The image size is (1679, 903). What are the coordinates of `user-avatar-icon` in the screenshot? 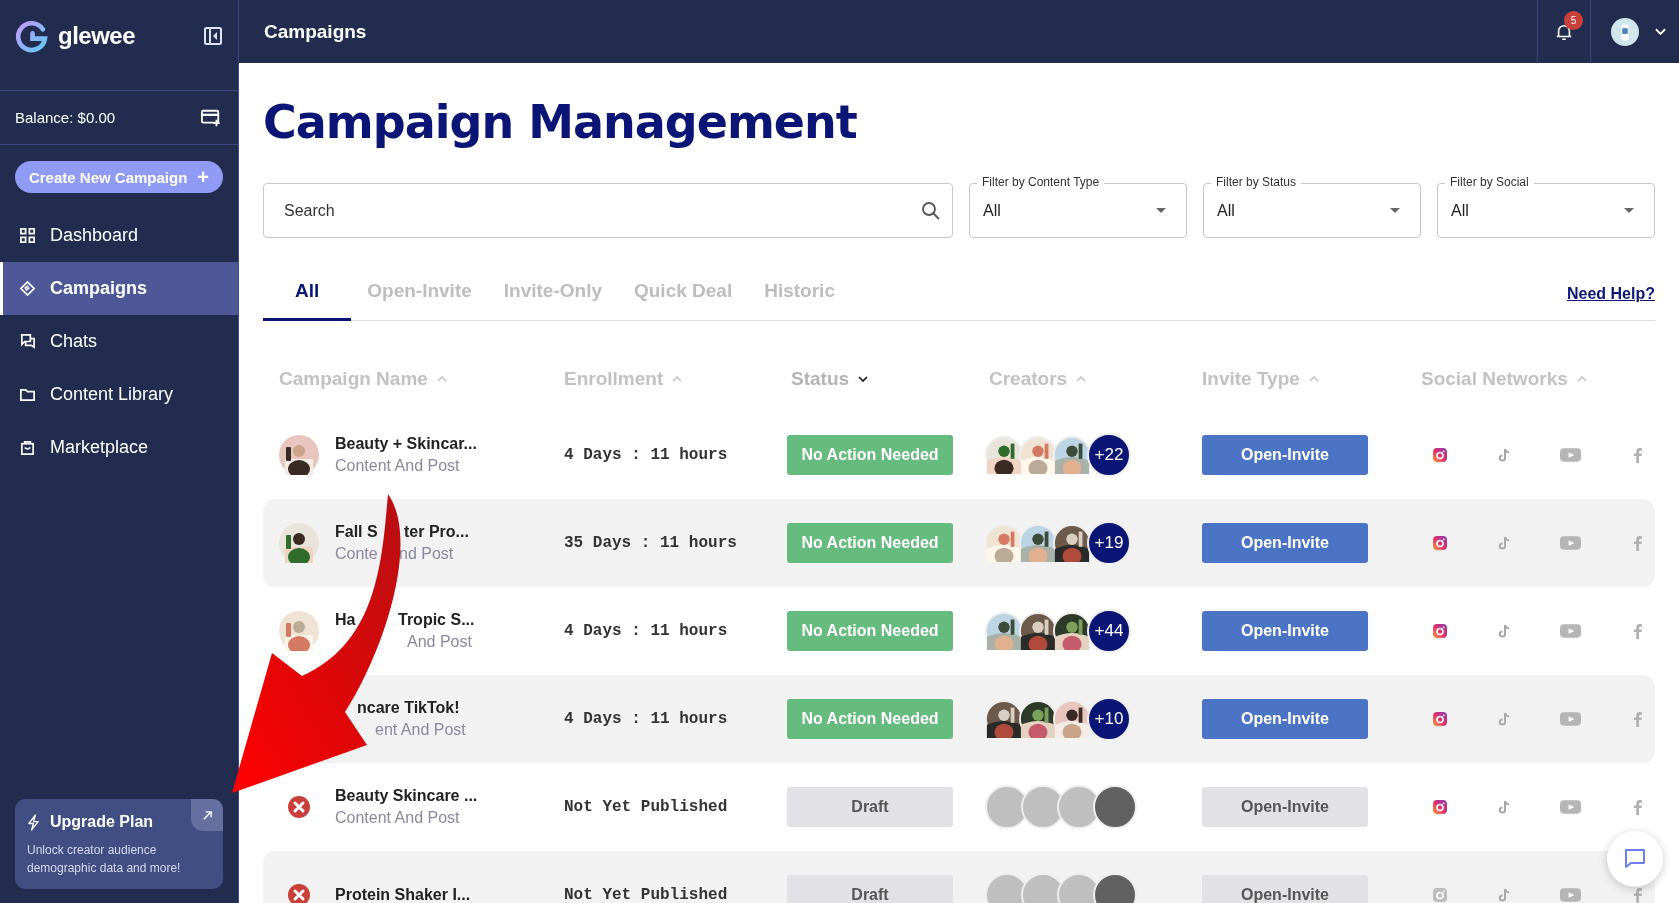 It's located at (1625, 31).